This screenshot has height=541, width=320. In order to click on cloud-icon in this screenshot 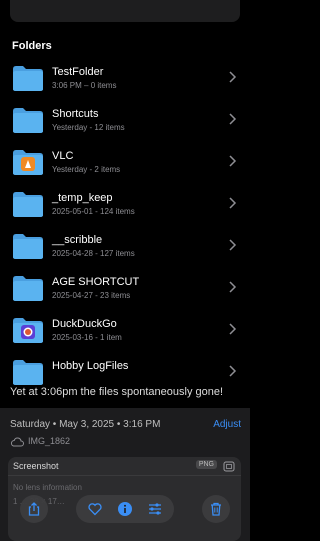, I will do `click(17, 442)`.